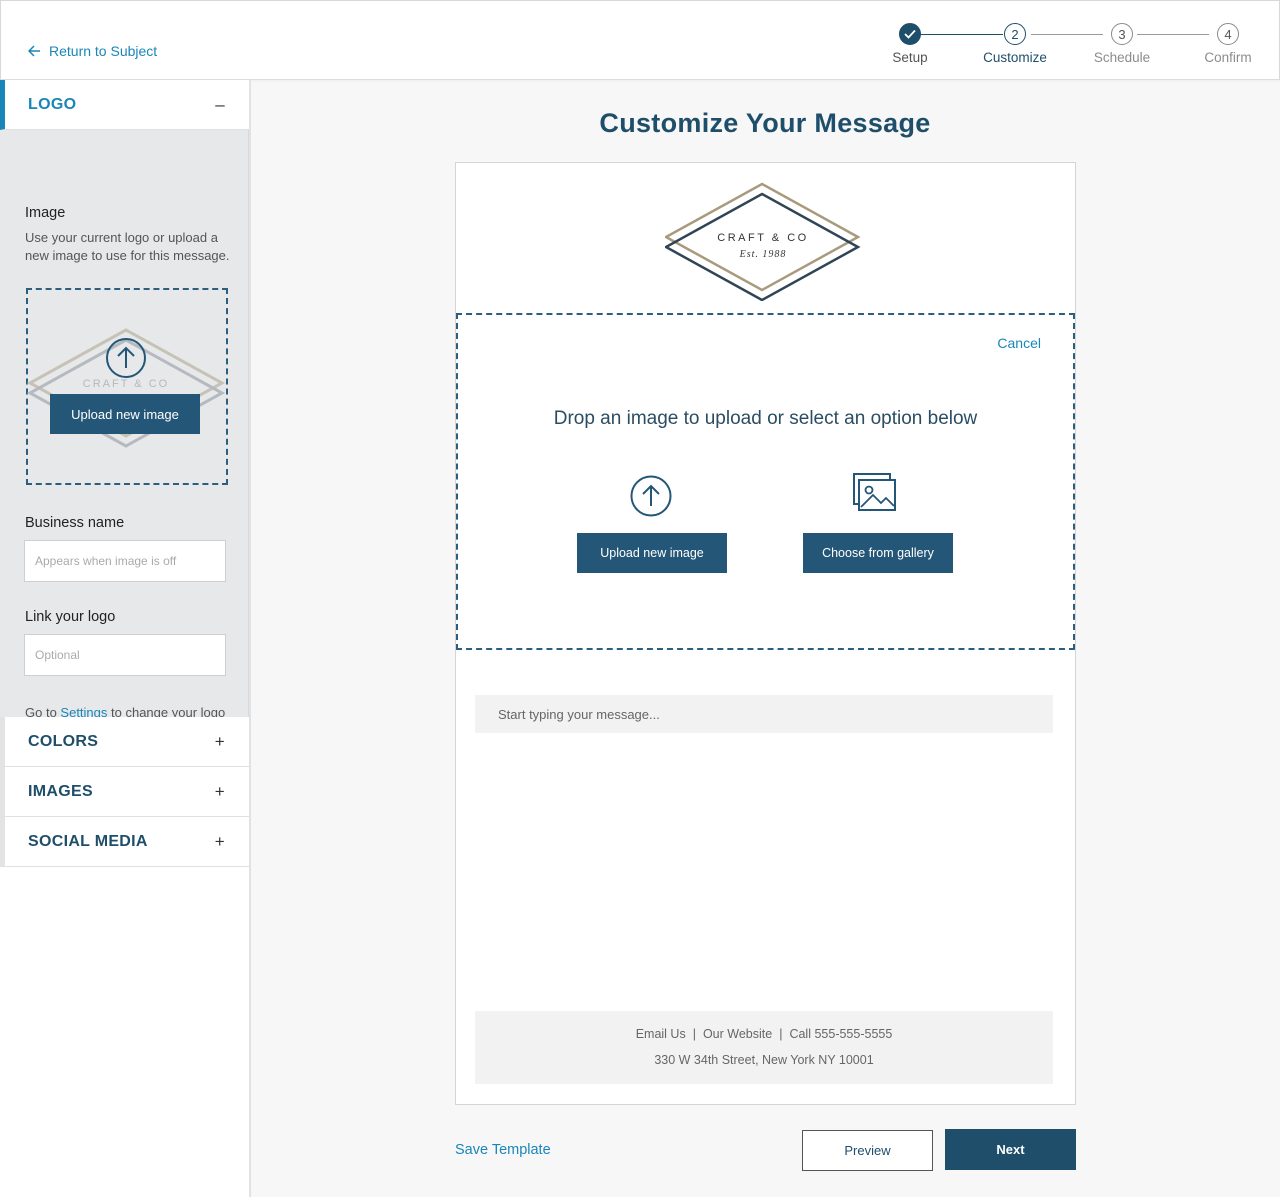  Describe the element at coordinates (52, 104) in the screenshot. I see `logo-section-title: LOGO` at that location.